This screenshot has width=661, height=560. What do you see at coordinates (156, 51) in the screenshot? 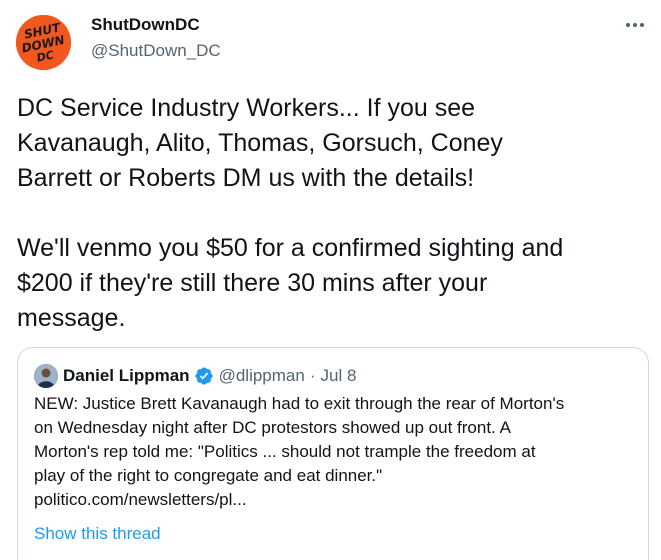
I see `author-handle: @ShutDown_DC` at bounding box center [156, 51].